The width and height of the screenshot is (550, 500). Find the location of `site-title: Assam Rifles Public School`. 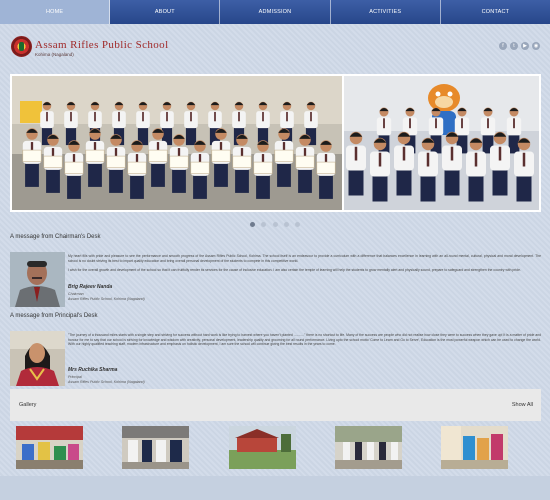

site-title: Assam Rifles Public School is located at coordinates (102, 45).